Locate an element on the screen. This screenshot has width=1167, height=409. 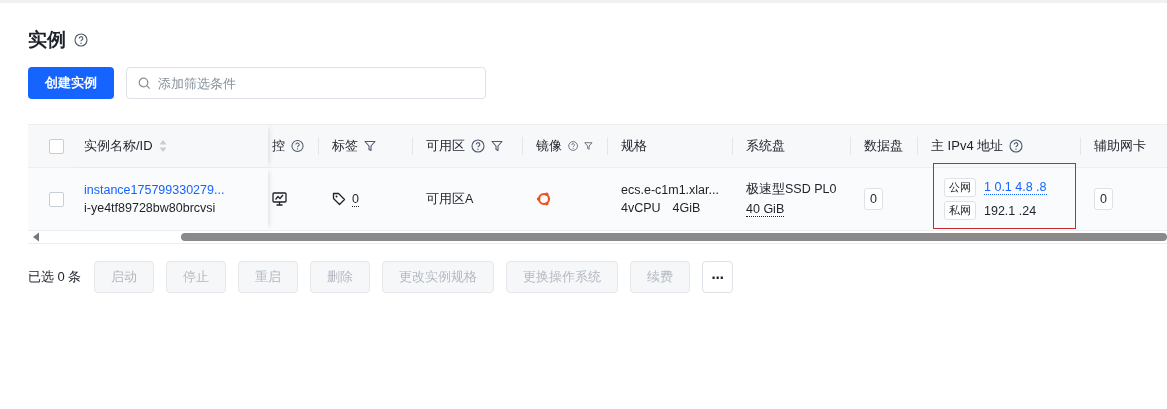
network-tag: 私网 is located at coordinates (960, 210).